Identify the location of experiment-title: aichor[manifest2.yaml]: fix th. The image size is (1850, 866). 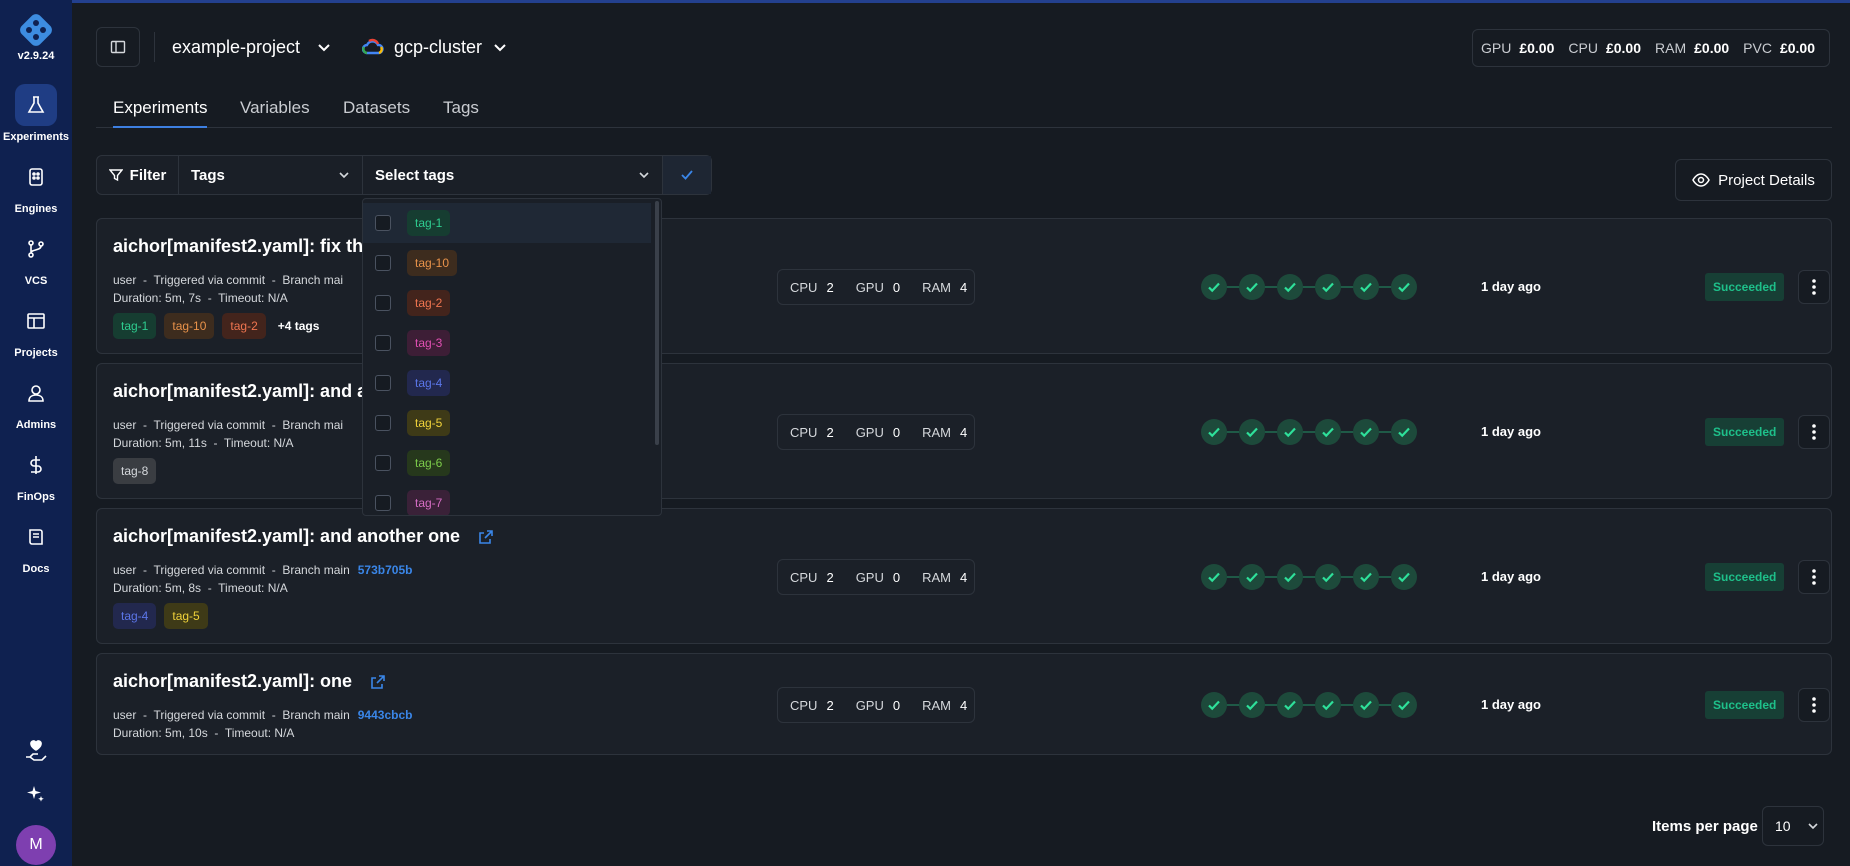
(238, 246).